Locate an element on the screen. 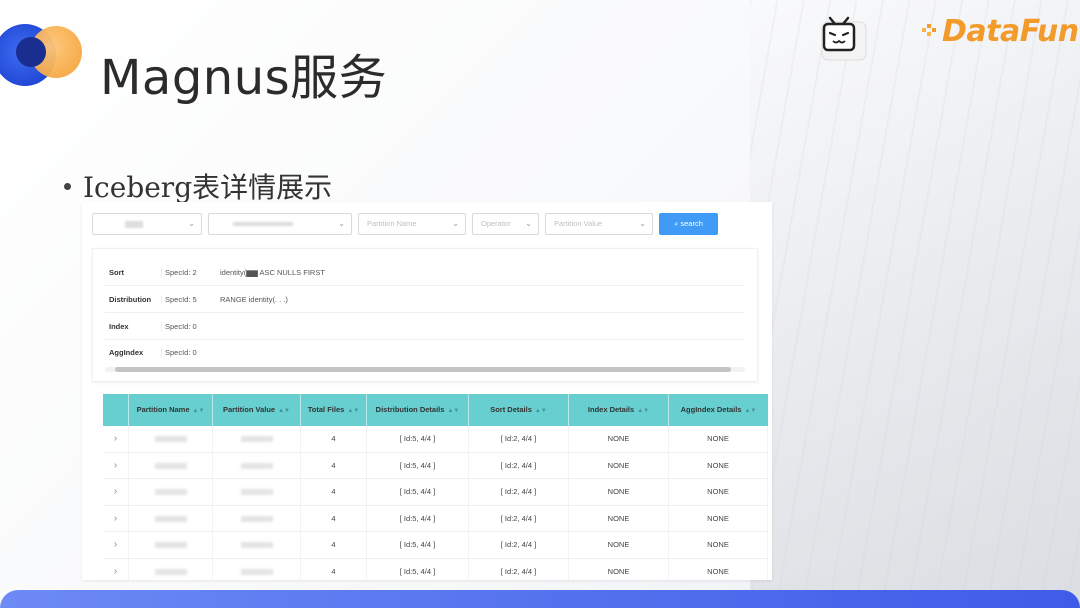 Image resolution: width=1080 pixels, height=608 pixels. spec-key: AggIndex is located at coordinates (126, 352).